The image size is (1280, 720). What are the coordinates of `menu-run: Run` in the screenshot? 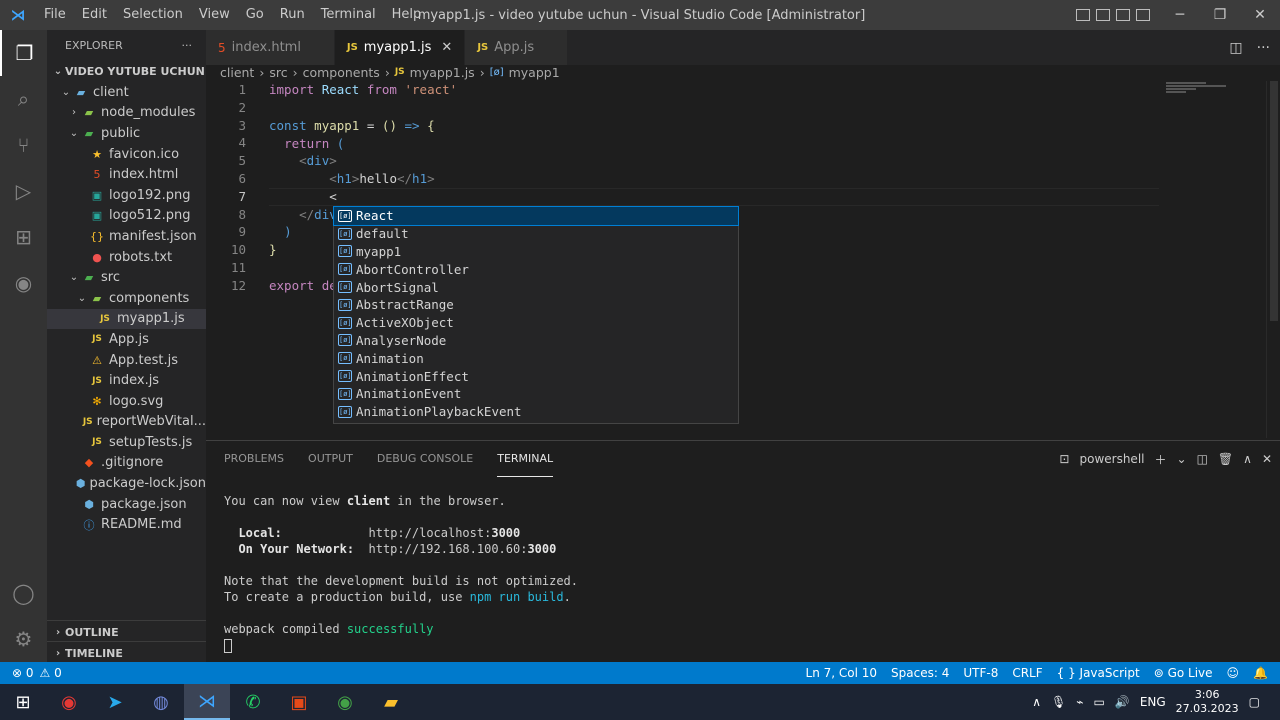 It's located at (292, 15).